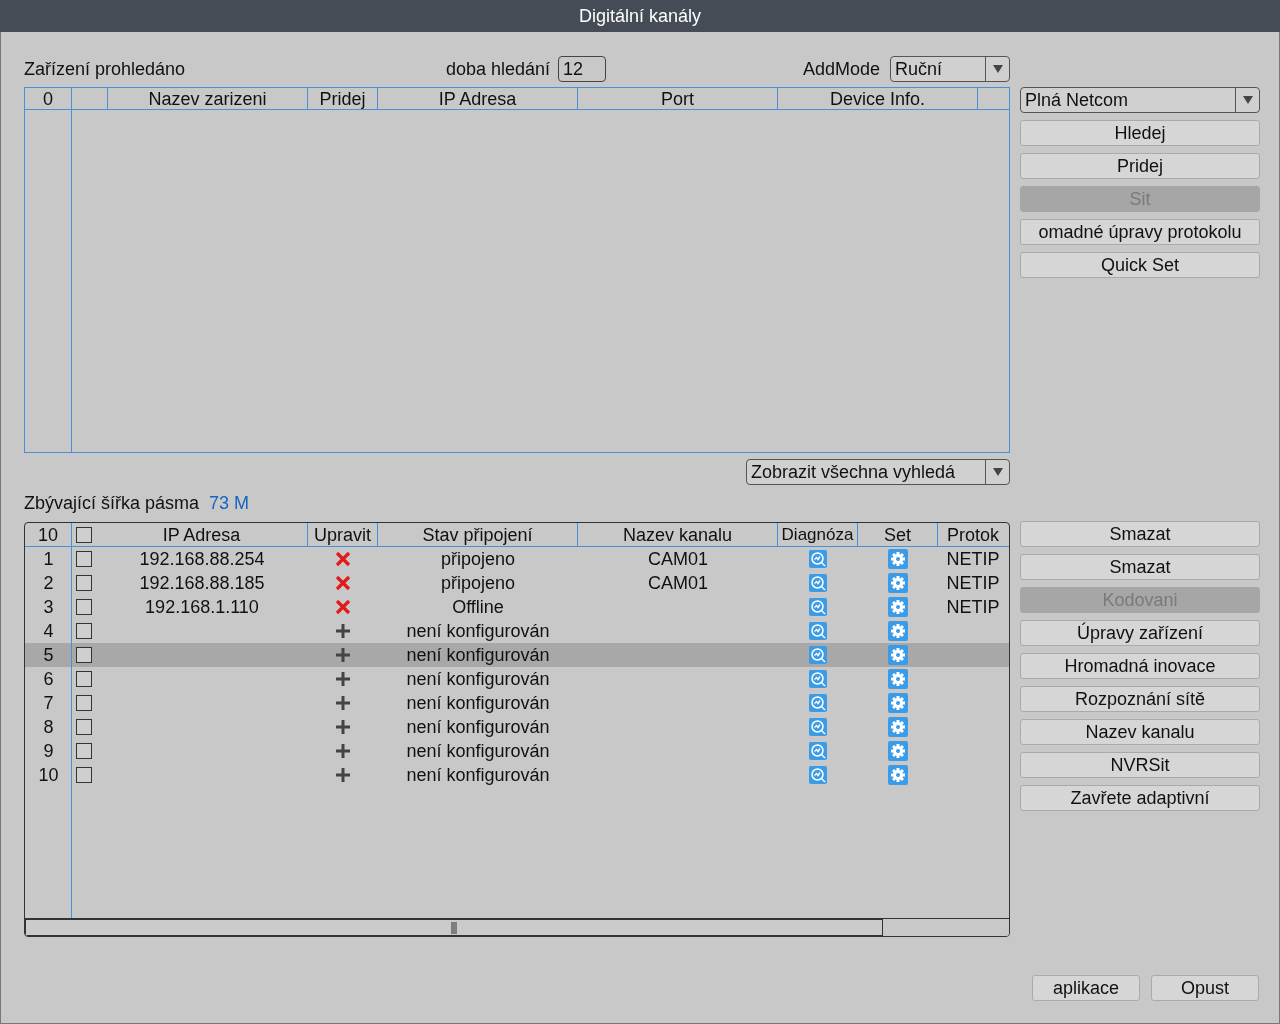 The image size is (1280, 1024). Describe the element at coordinates (1140, 765) in the screenshot. I see `action-button: NVRSit` at that location.